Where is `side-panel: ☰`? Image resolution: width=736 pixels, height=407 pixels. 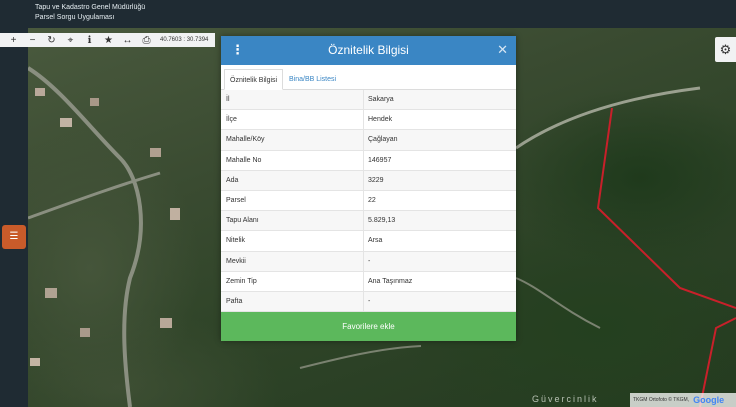
side-panel: ☰ is located at coordinates (14, 217).